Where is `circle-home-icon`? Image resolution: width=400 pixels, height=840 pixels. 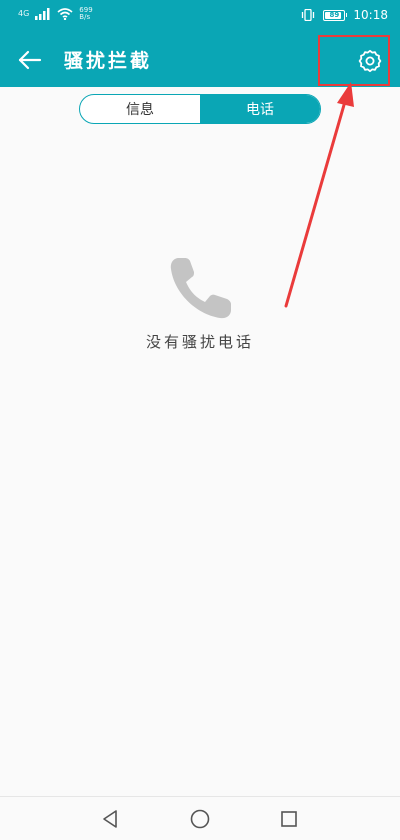 circle-home-icon is located at coordinates (200, 819).